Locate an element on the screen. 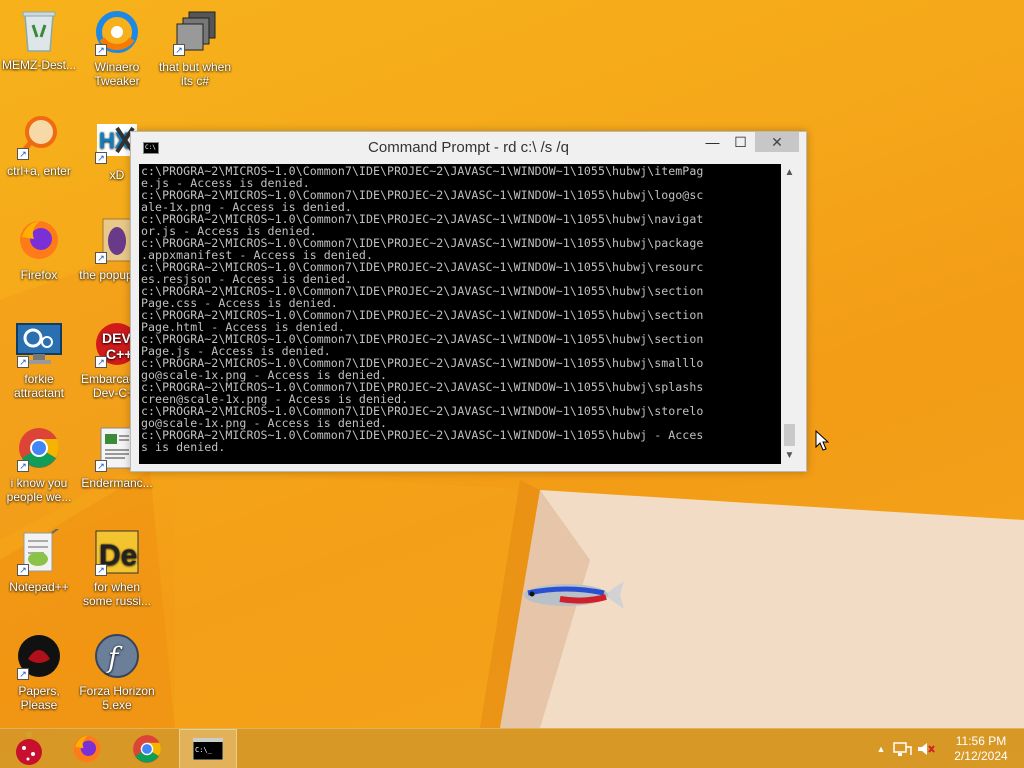 This screenshot has height=768, width=1024. maximize-button: ☐ is located at coordinates (740, 142).